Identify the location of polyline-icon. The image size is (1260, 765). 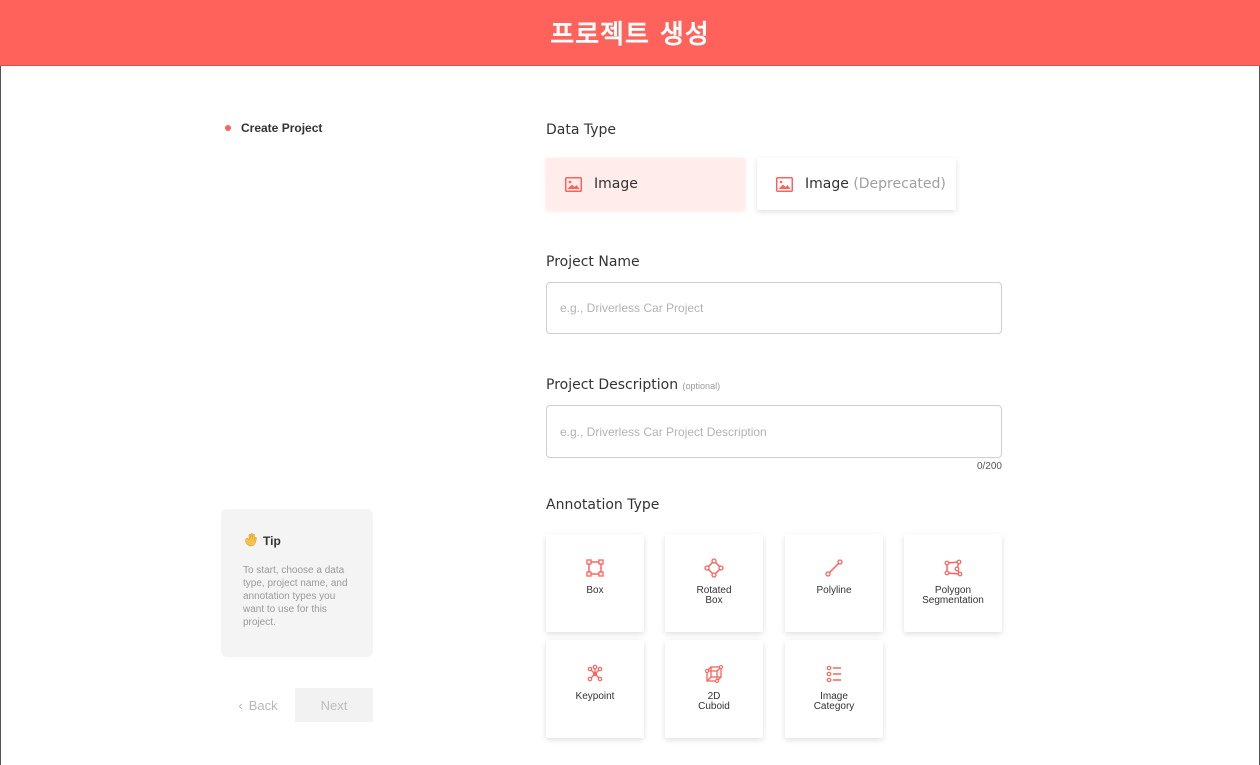
(834, 568).